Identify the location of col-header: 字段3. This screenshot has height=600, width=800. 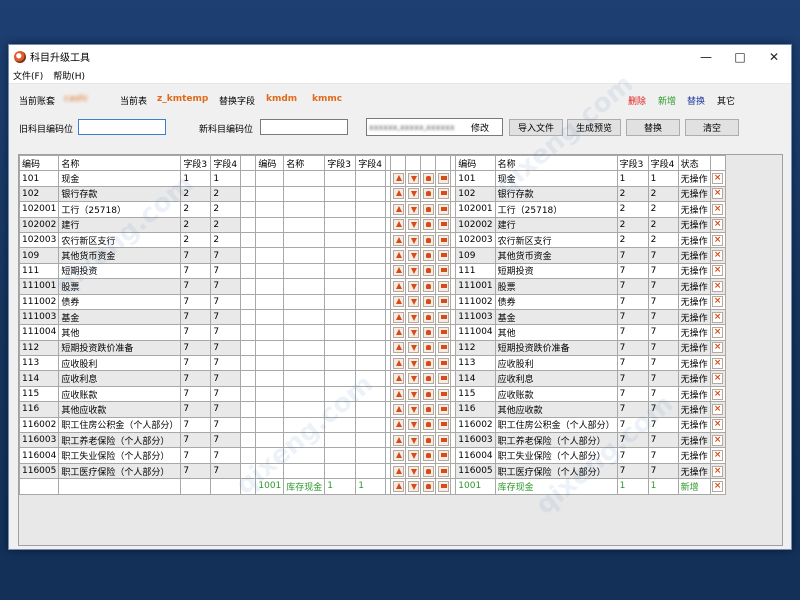
(340, 163).